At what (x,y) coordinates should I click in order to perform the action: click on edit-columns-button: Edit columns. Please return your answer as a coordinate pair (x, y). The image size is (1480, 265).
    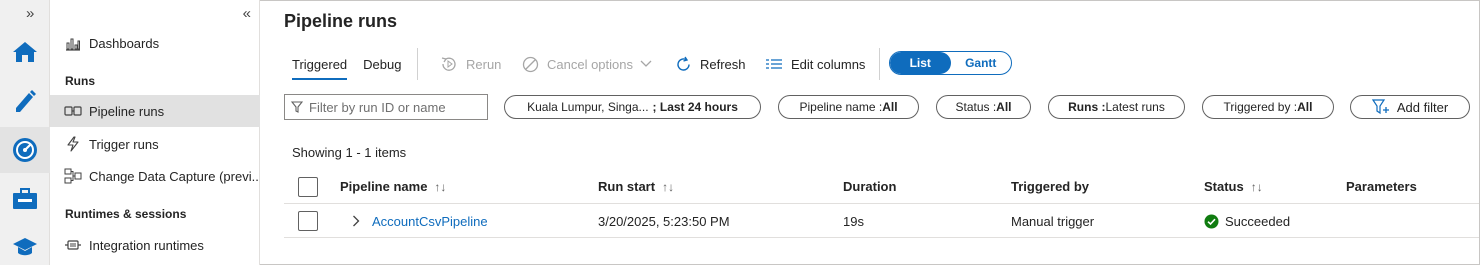
    Looking at the image, I should click on (815, 64).